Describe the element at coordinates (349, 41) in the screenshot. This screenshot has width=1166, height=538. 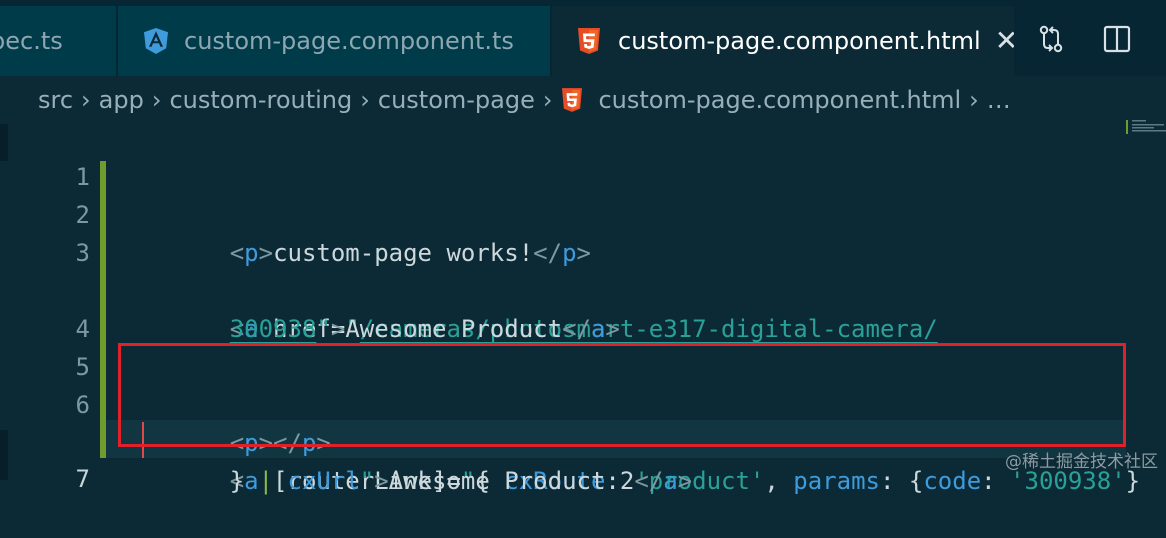
I see `tab-label: custom-page.component.ts` at that location.